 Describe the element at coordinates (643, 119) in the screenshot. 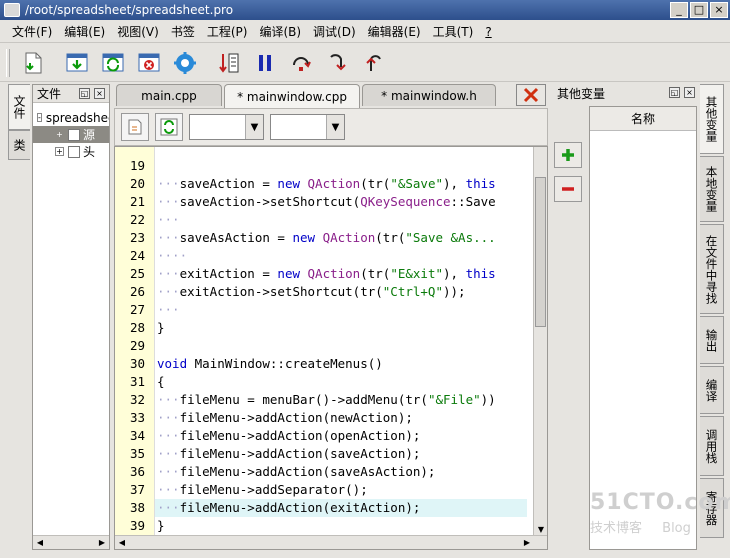

I see `column-header-name: 名称` at that location.